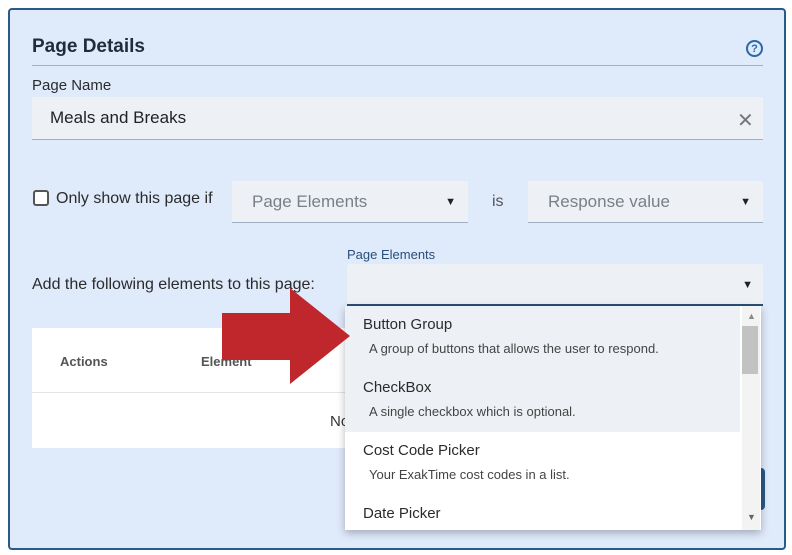  I want to click on dropdown-option-date-picker: Date Picker, so click(542, 512).